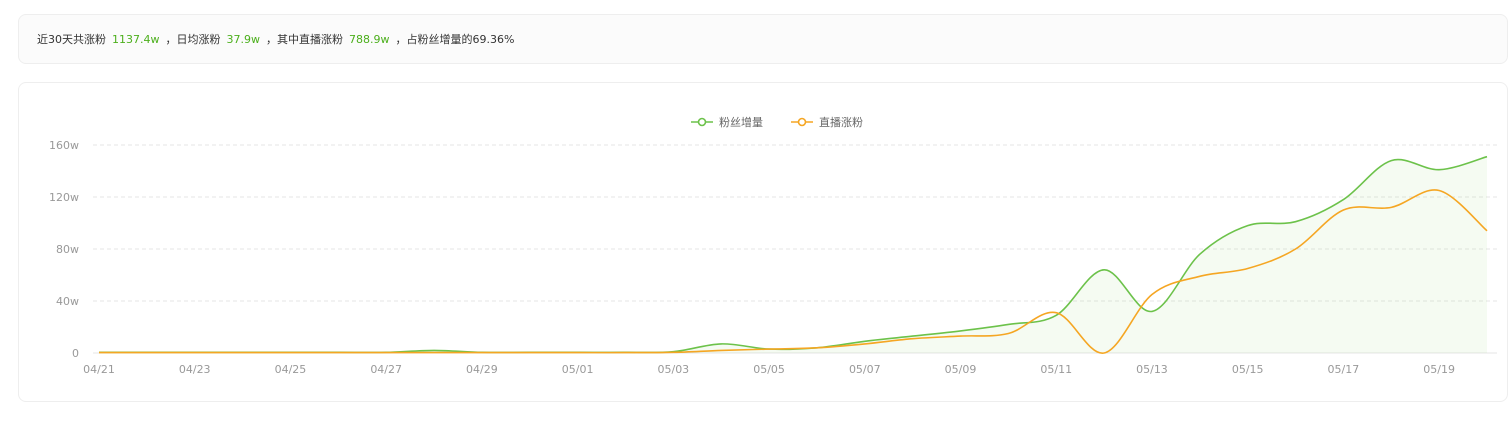 The image size is (1508, 438). I want to click on legend-item: 直播涨粉, so click(827, 122).